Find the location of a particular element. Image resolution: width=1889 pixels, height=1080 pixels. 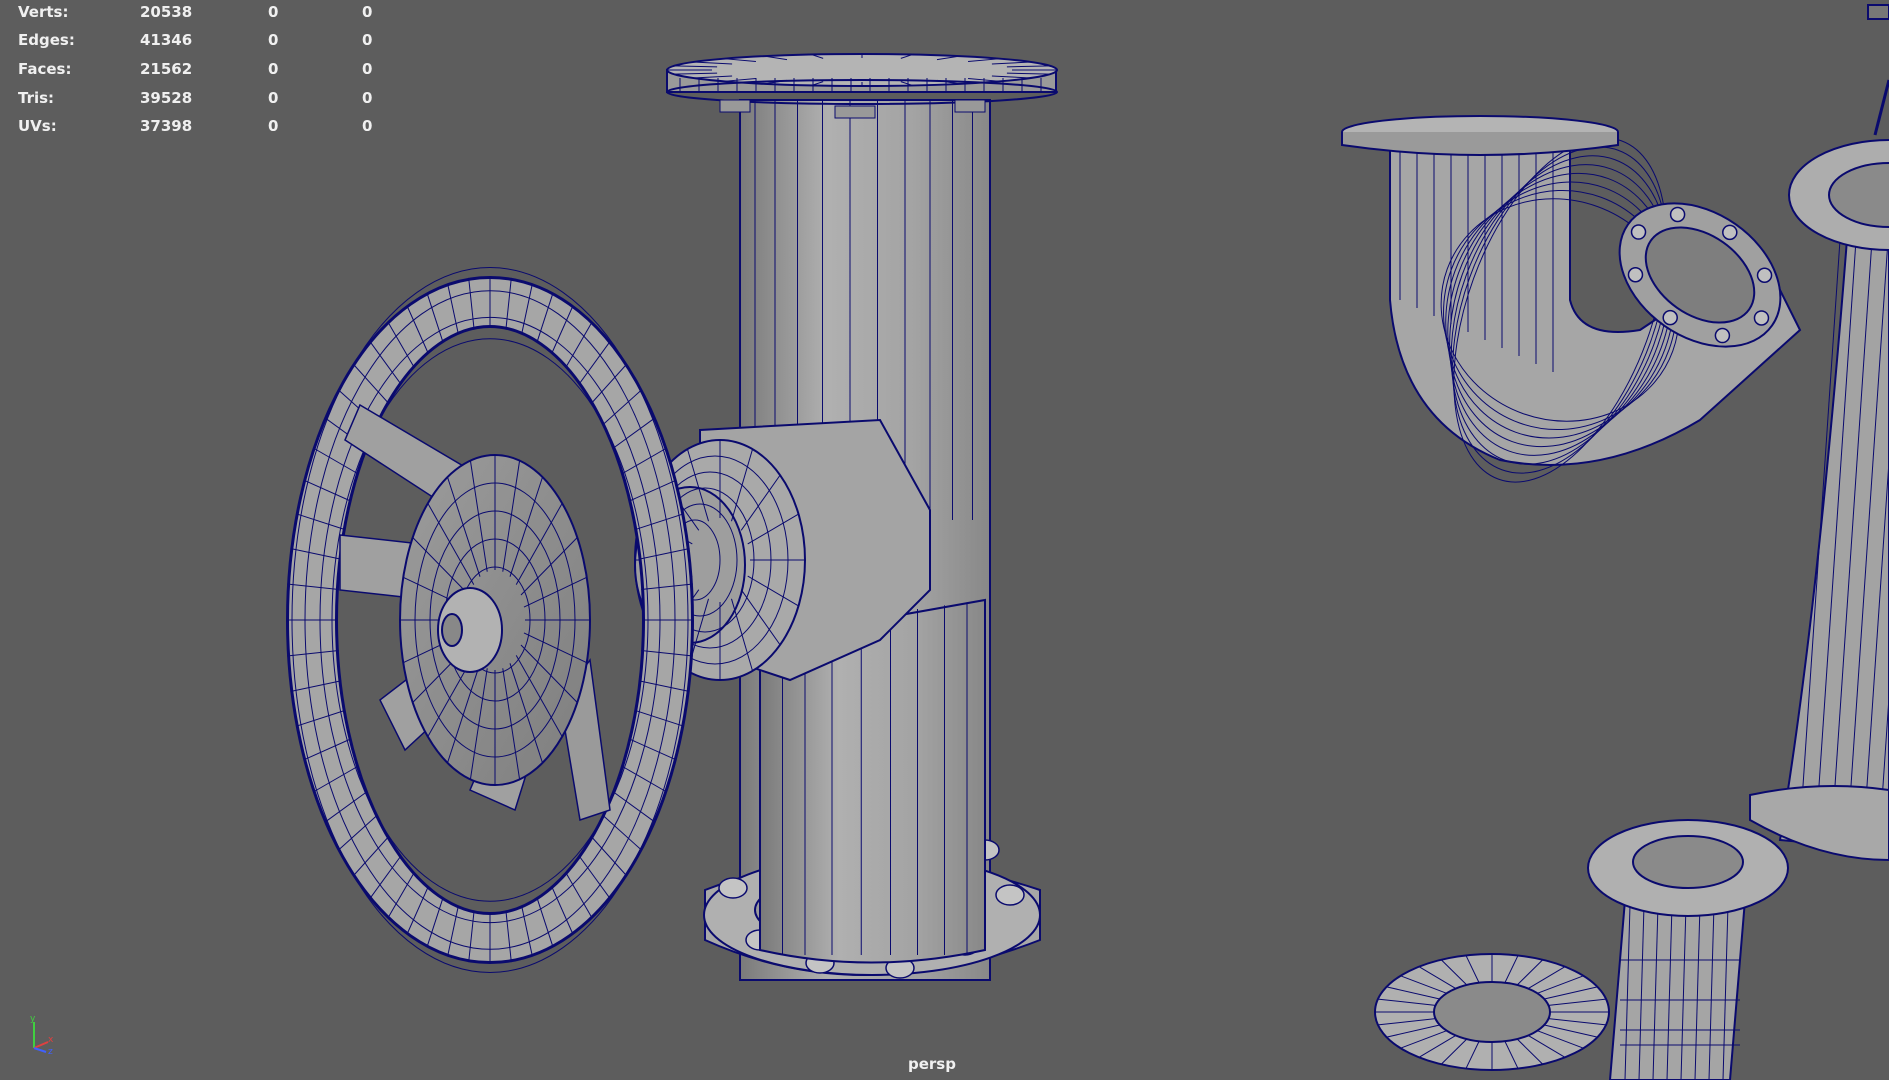

hud-label: UVs: is located at coordinates (37, 126).